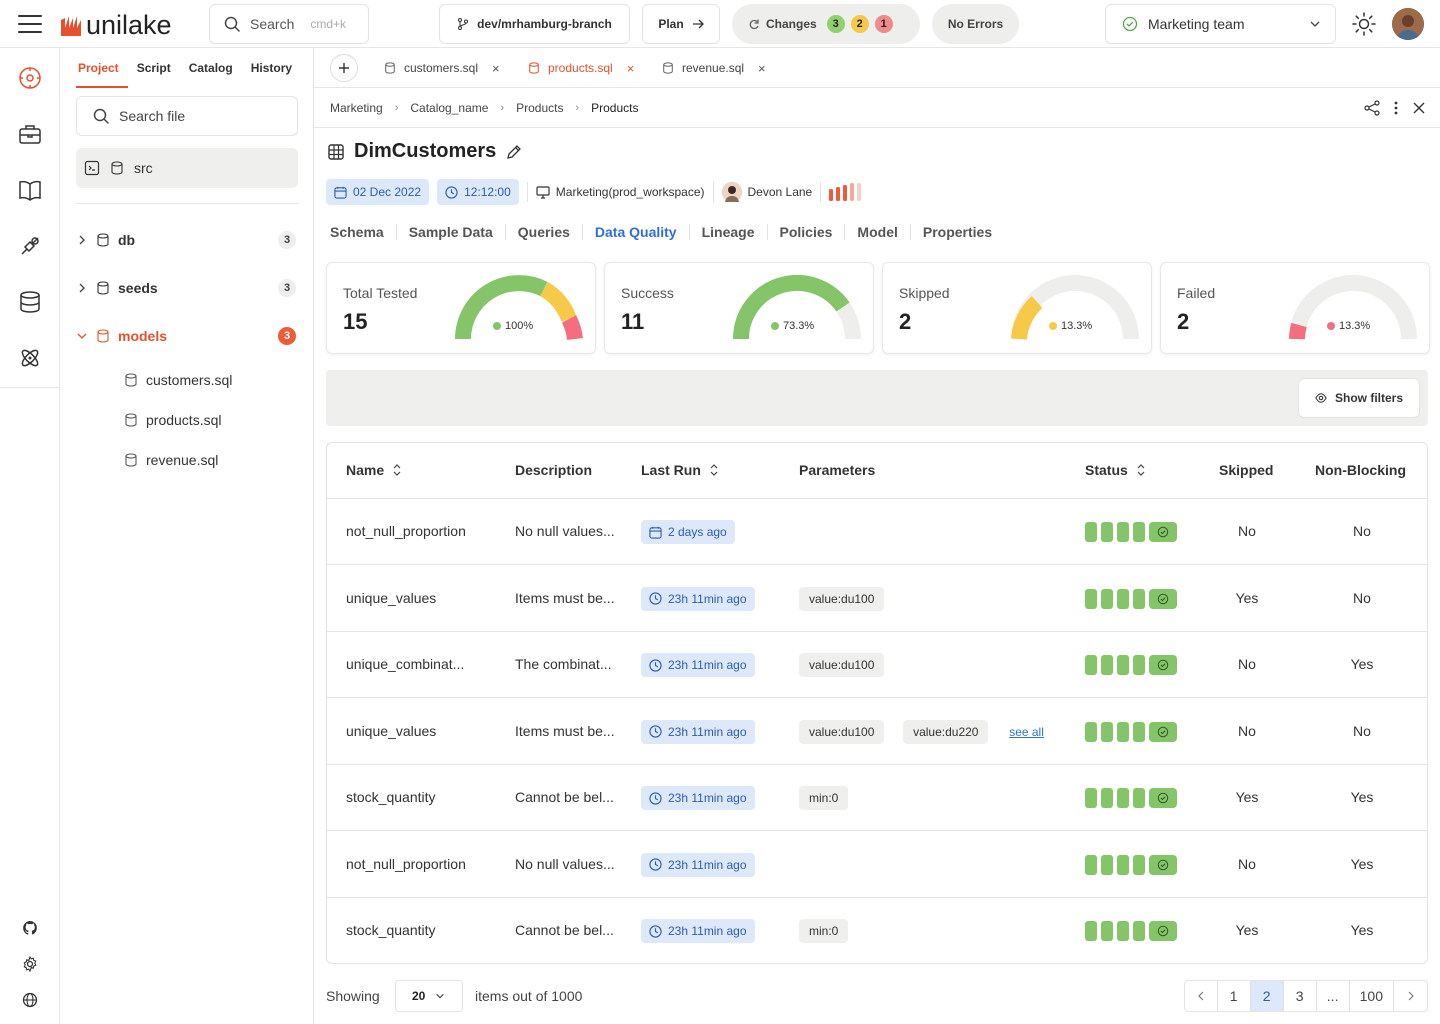 This screenshot has width=1440, height=1024. What do you see at coordinates (187, 168) in the screenshot?
I see `source-root: src` at bounding box center [187, 168].